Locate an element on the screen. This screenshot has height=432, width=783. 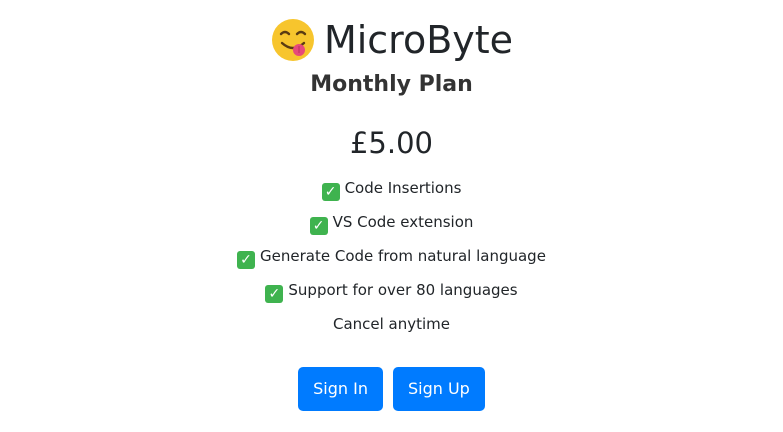
feature-item: ✓ Support for over 80 languages is located at coordinates (391, 294).